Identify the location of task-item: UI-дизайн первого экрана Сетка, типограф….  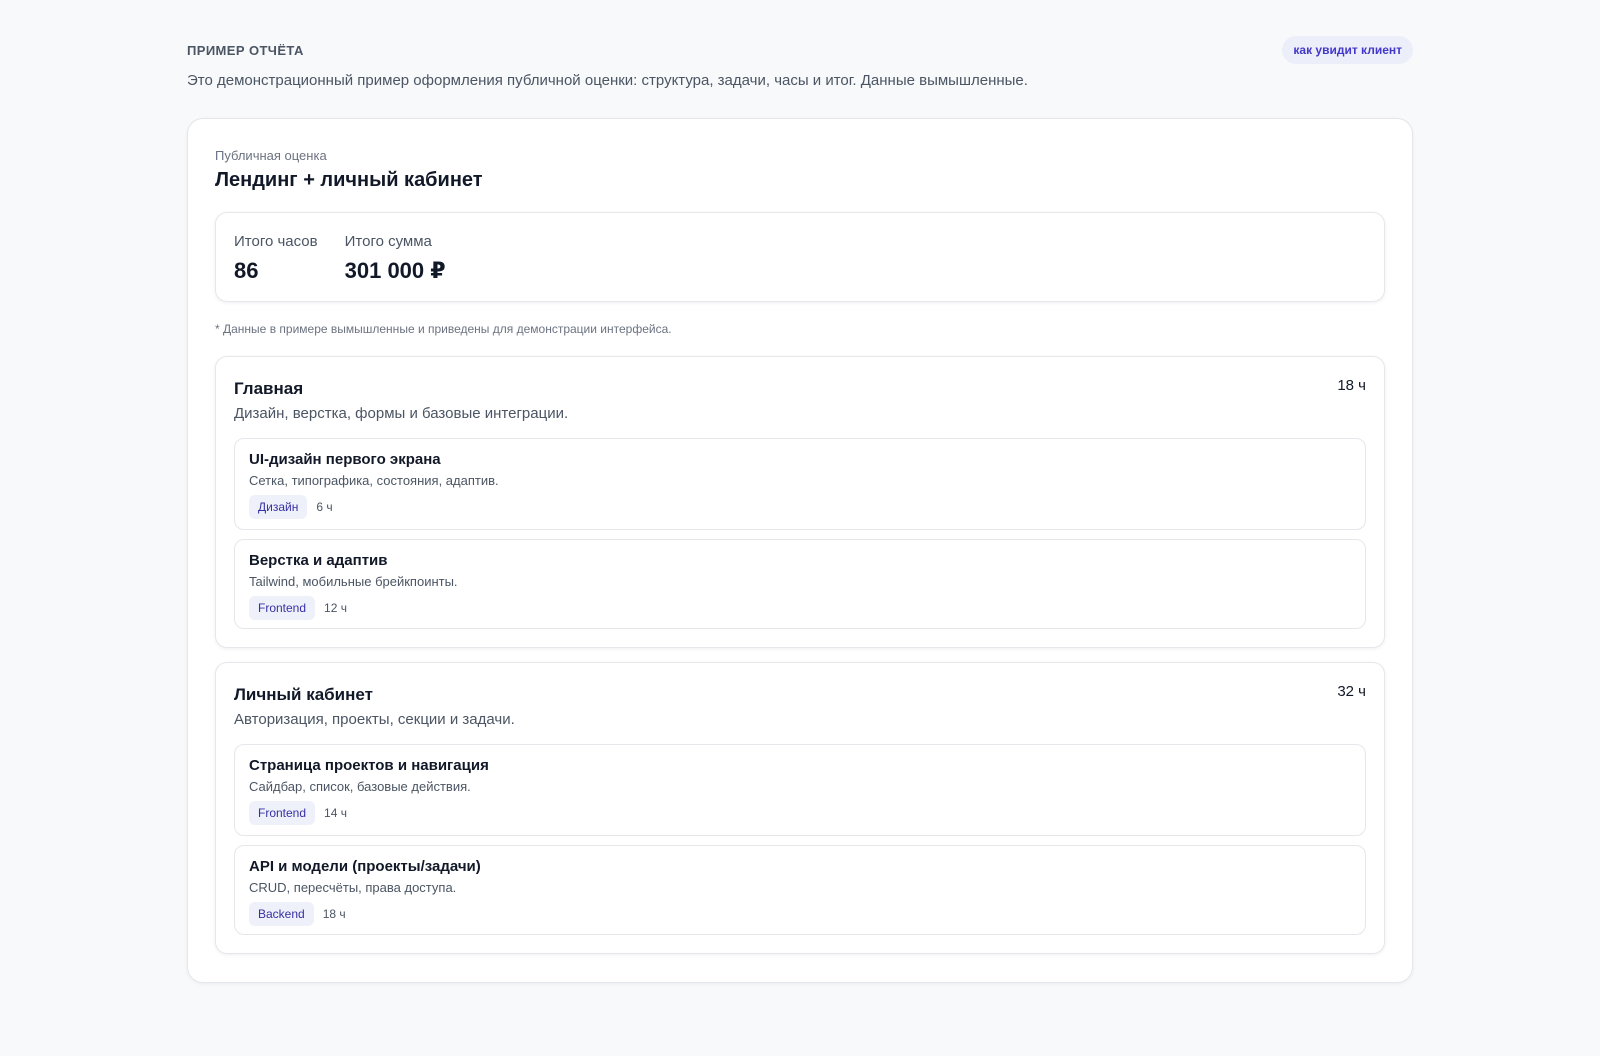
(800, 484).